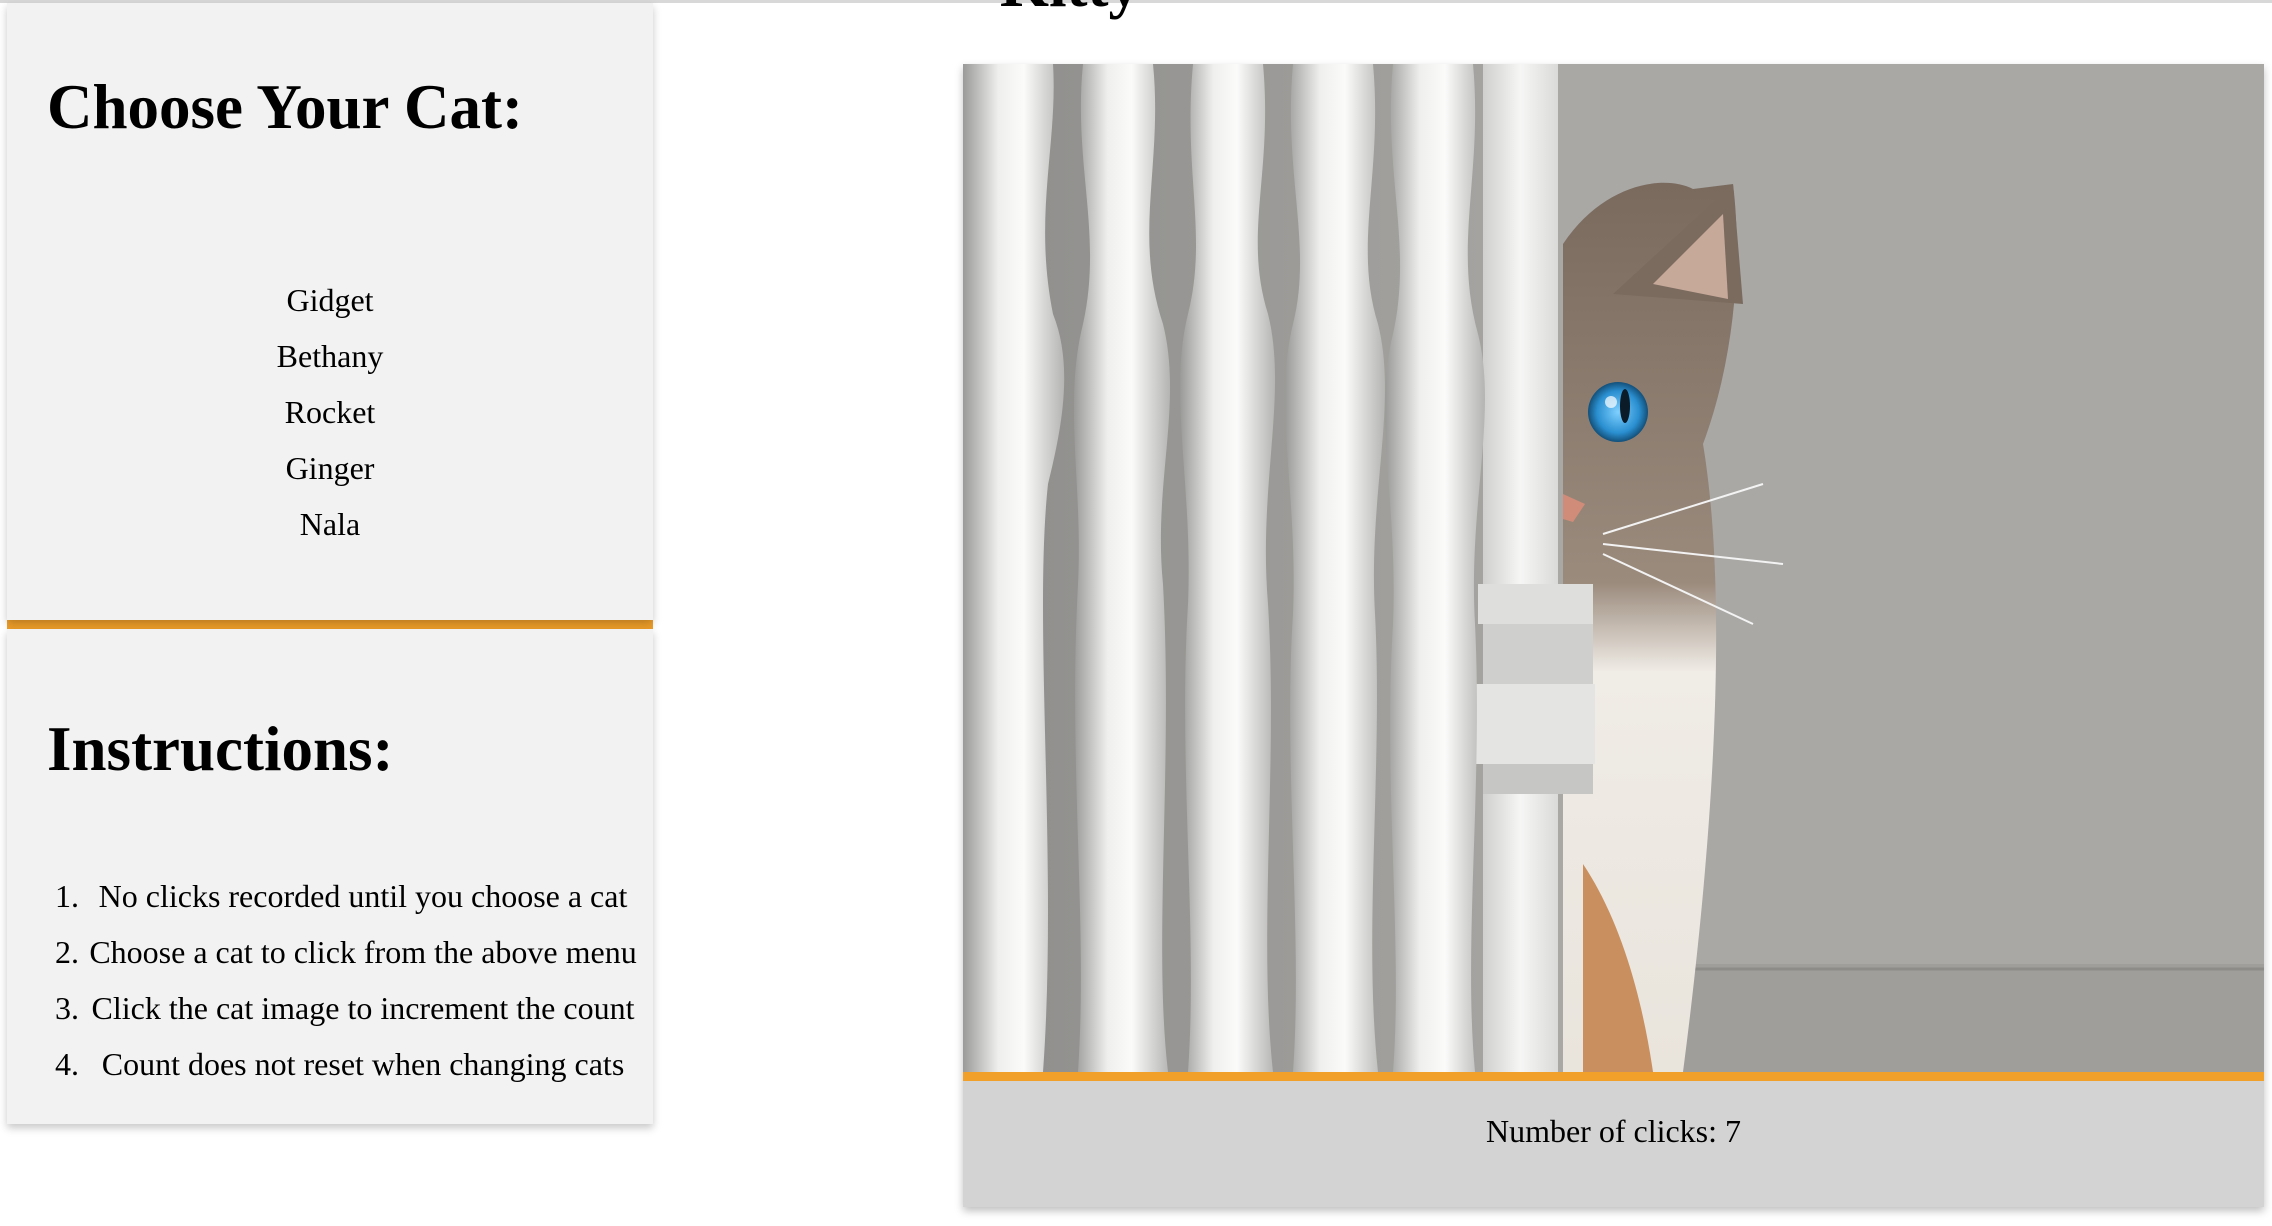  Describe the element at coordinates (67, 1064) in the screenshot. I see `instruction-number: 4.` at that location.